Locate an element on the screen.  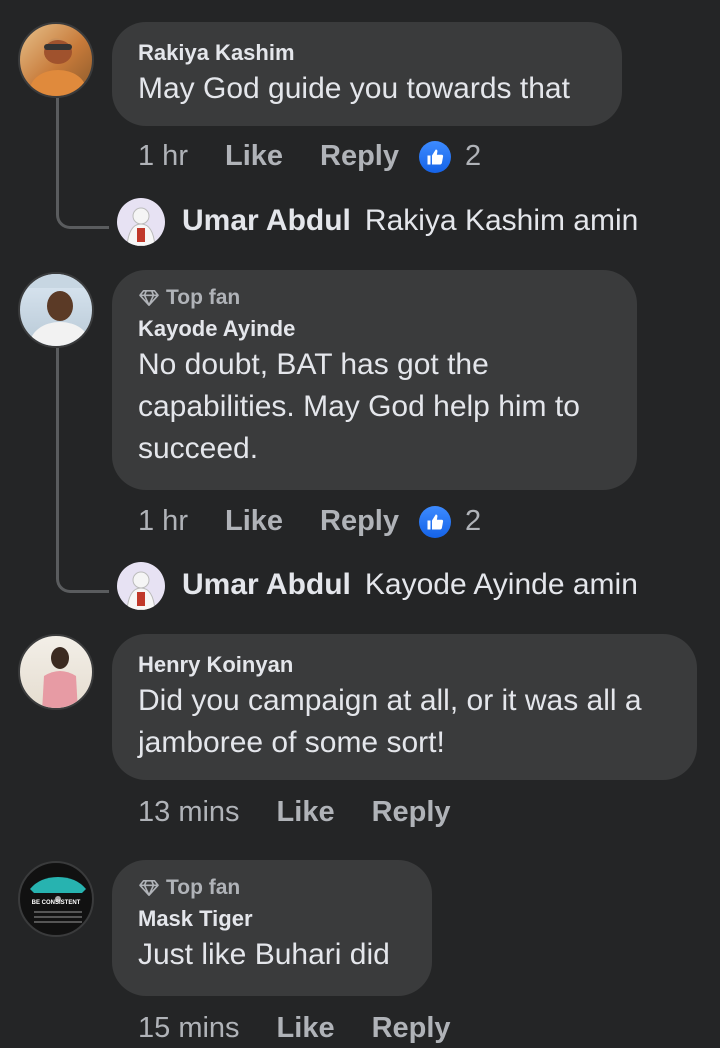
reply-comment: Umar Abdul Rakiya Kashim amin is located at coordinates (410, 221).